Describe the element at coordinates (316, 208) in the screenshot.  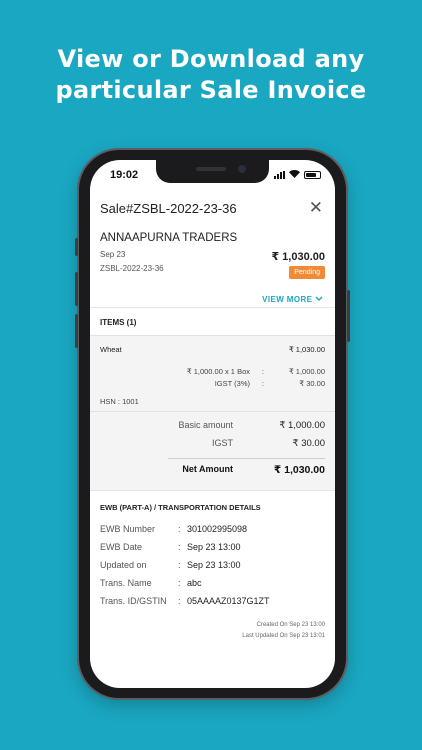
I see `close-icon: ✕` at that location.